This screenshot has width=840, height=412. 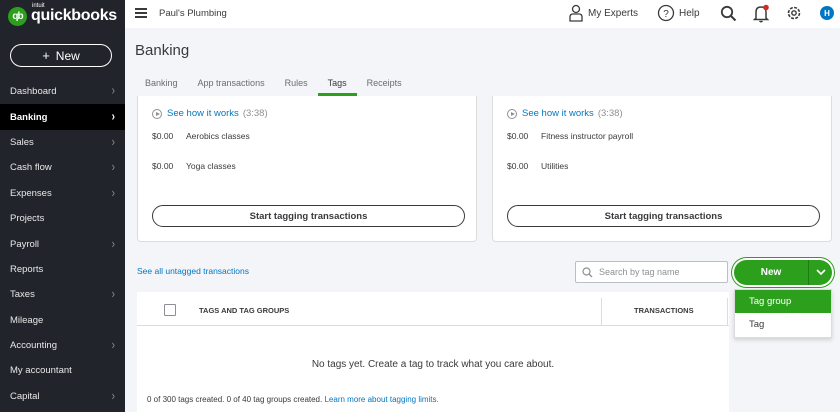 What do you see at coordinates (827, 13) in the screenshot?
I see `avatar: H` at bounding box center [827, 13].